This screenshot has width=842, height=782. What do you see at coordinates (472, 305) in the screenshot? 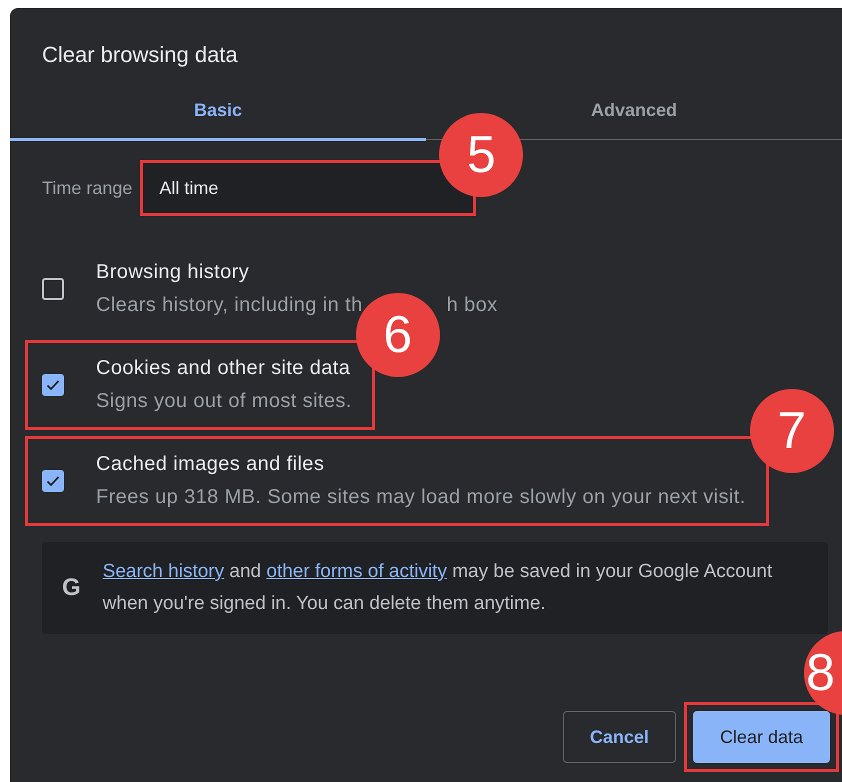
I see `option-description: h box` at bounding box center [472, 305].